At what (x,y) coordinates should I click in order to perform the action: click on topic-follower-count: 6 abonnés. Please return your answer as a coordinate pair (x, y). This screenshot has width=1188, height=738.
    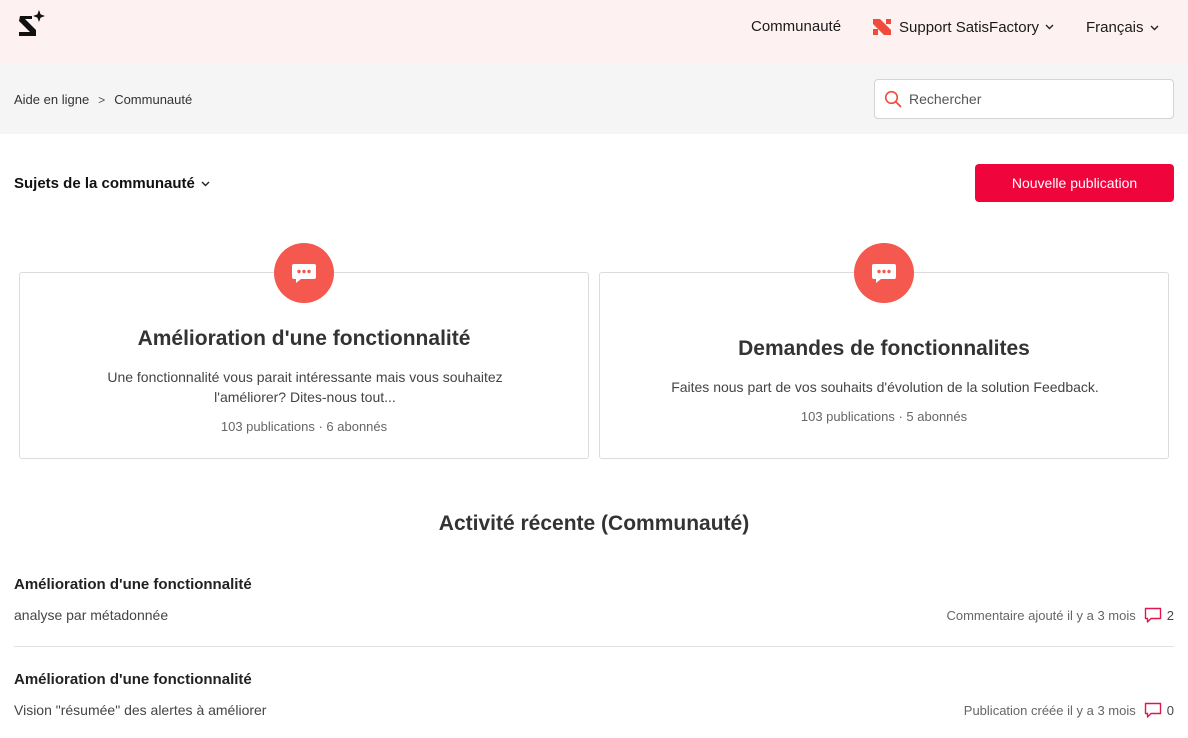
    Looking at the image, I should click on (357, 426).